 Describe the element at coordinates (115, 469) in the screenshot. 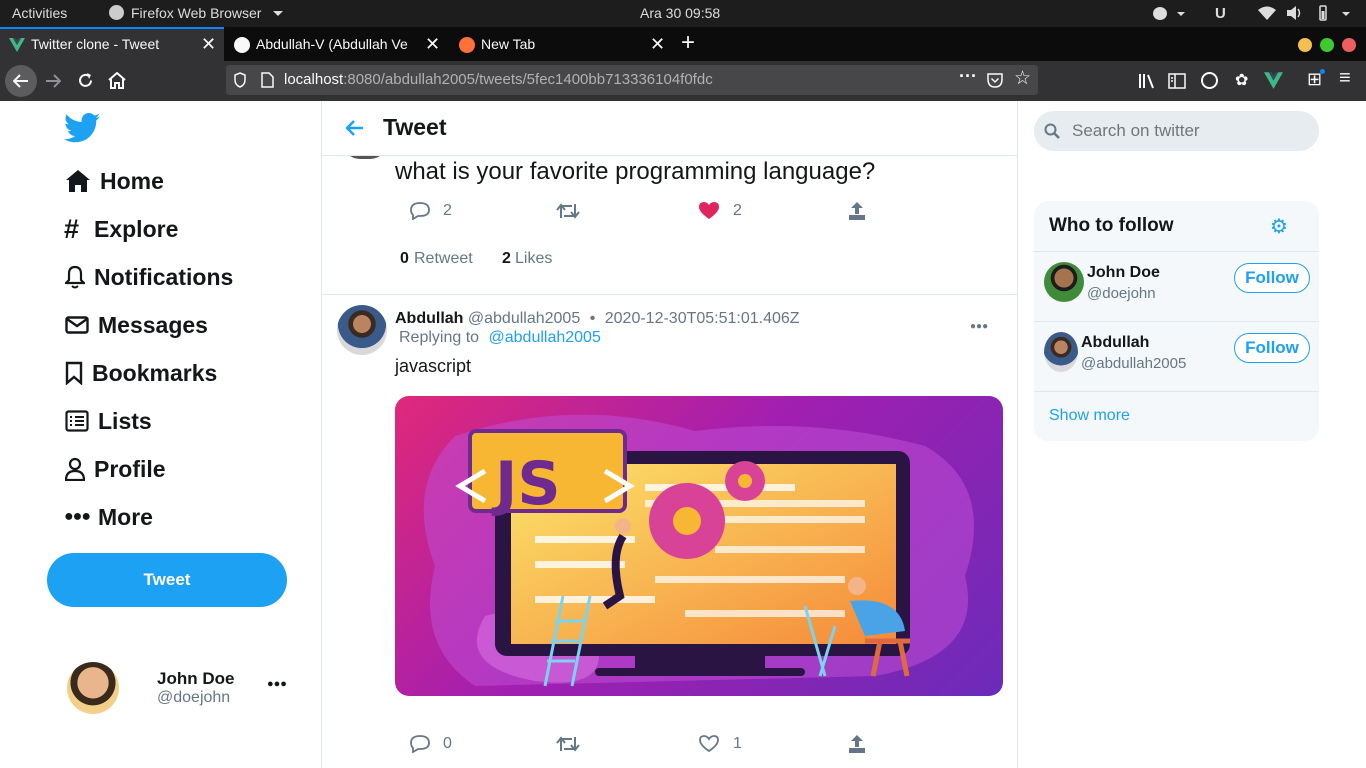

I see `sidebar-item-profile: Profile` at that location.